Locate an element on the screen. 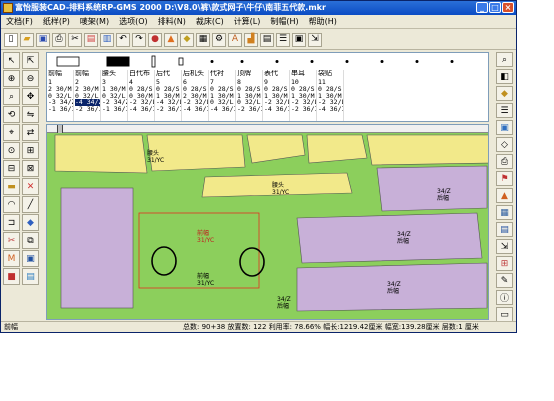 Image resolution: width=554 pixels, height=401 pixels. piece-column: 前幅 2 2 30/M 0 32/L -4 34/Z -2 36/I is located at coordinates (87, 95).